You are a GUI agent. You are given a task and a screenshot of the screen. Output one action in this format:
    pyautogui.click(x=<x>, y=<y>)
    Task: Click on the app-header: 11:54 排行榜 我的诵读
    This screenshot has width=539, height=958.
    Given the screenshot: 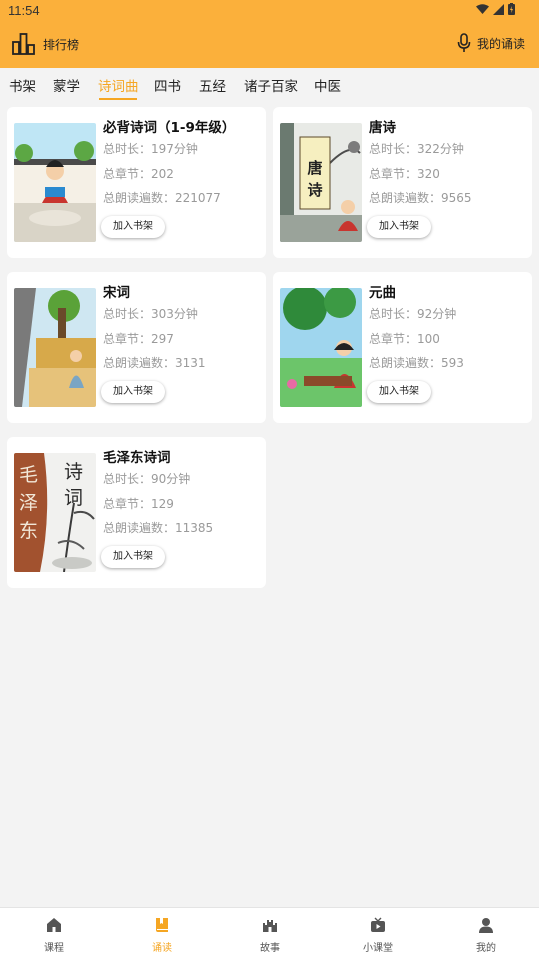 What is the action you would take?
    pyautogui.click(x=269, y=34)
    